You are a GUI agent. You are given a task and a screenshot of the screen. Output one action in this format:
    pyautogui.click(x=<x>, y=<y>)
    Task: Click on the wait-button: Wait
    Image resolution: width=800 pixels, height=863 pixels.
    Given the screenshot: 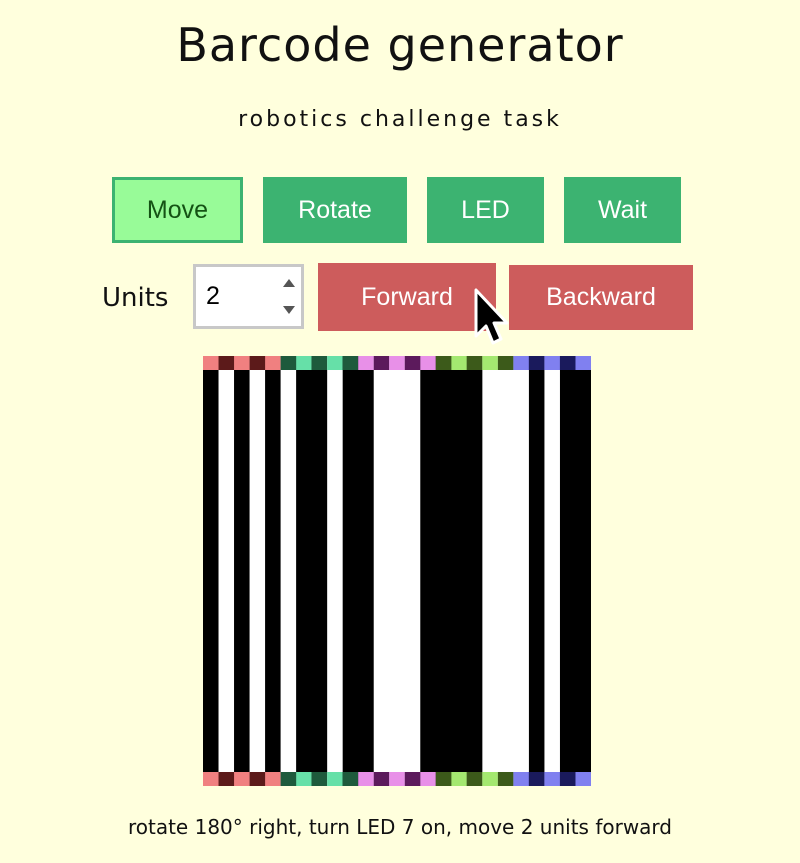 What is the action you would take?
    pyautogui.click(x=622, y=210)
    